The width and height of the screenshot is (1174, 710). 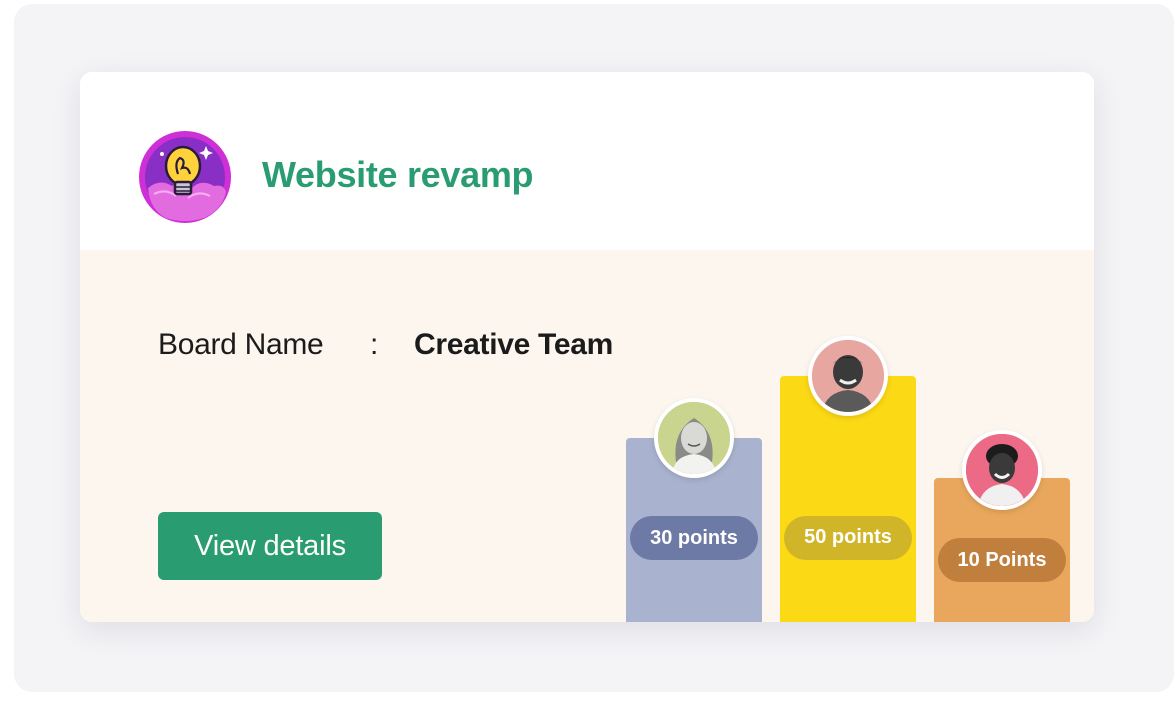 What do you see at coordinates (1002, 560) in the screenshot?
I see `points-badge: 10 Points` at bounding box center [1002, 560].